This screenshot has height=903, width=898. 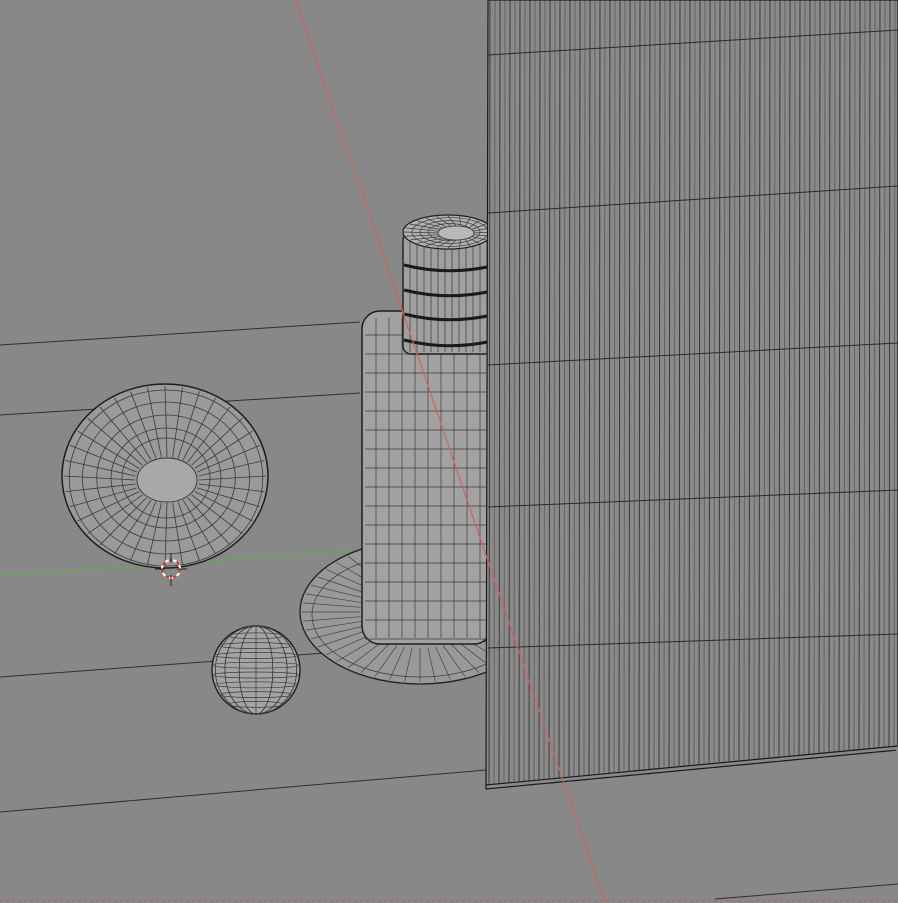 What do you see at coordinates (448, 284) in the screenshot?
I see `bottle-cap` at bounding box center [448, 284].